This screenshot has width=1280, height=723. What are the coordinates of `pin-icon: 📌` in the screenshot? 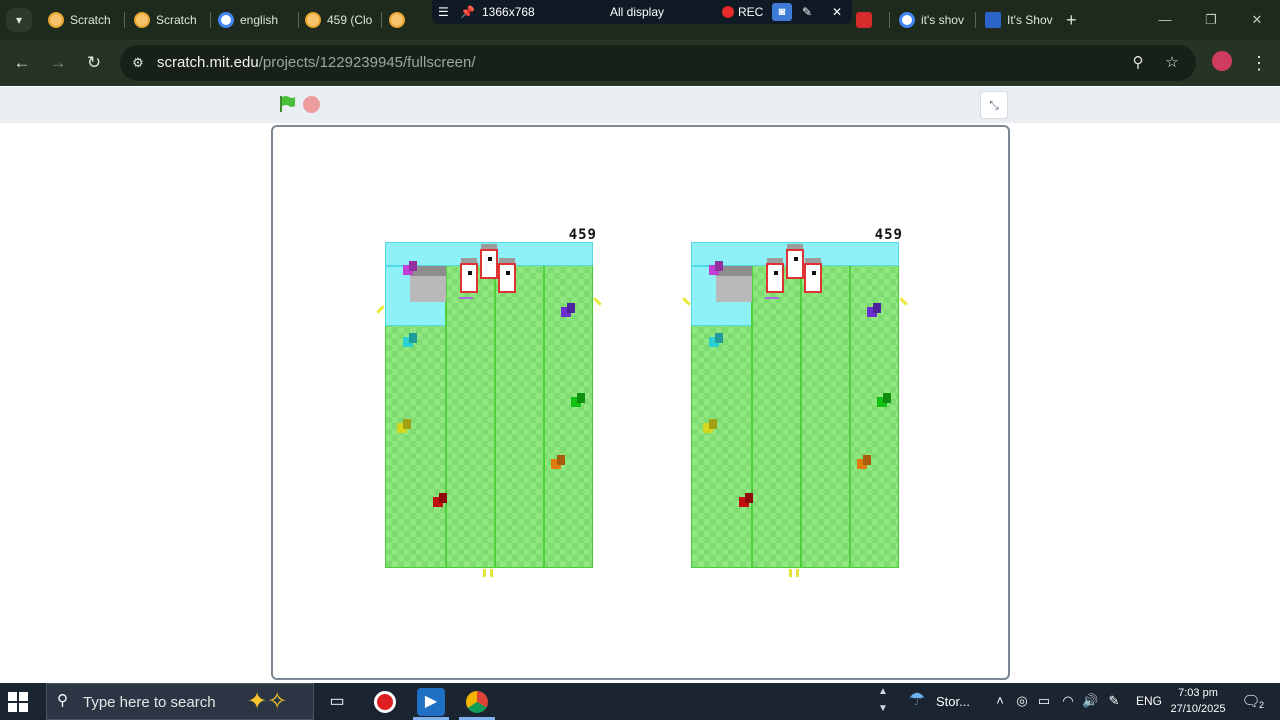 It's located at (467, 12).